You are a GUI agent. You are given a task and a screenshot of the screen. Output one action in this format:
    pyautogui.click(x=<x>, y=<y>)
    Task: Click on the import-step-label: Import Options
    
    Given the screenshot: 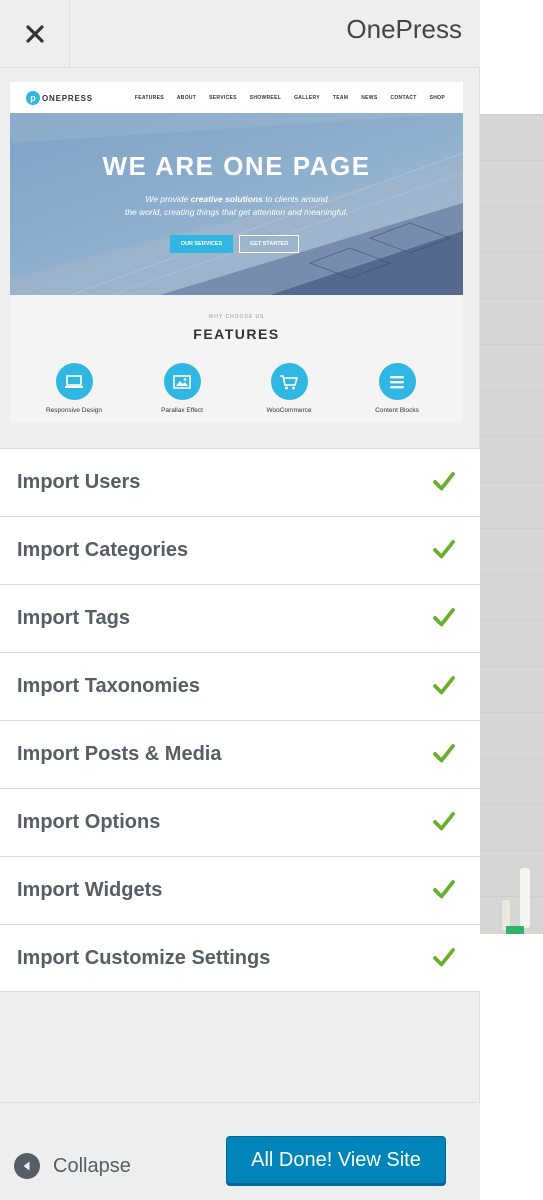 What is the action you would take?
    pyautogui.click(x=89, y=822)
    